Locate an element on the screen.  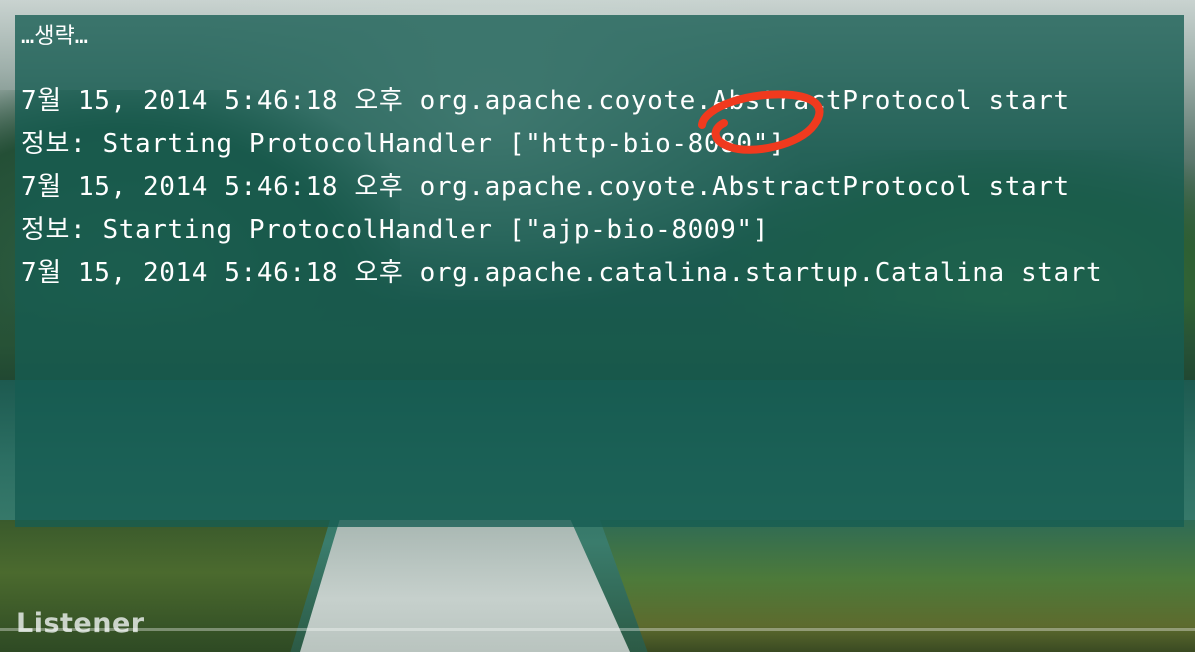
video-progress-track is located at coordinates (597, 629).